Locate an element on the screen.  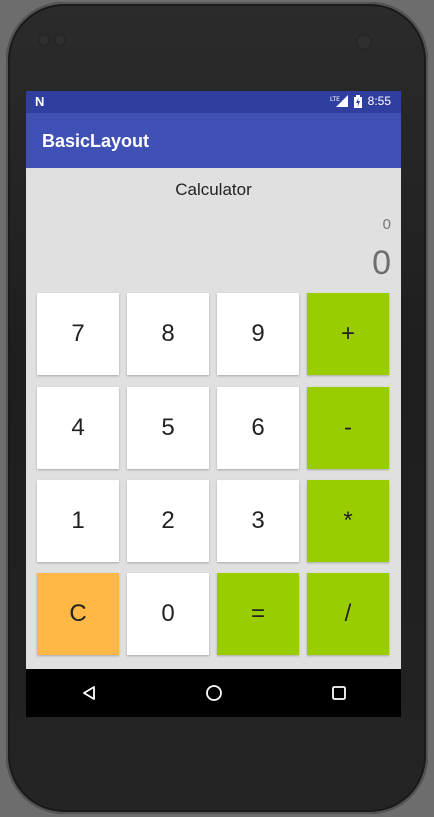
n-notification-icon: N is located at coordinates (40, 101).